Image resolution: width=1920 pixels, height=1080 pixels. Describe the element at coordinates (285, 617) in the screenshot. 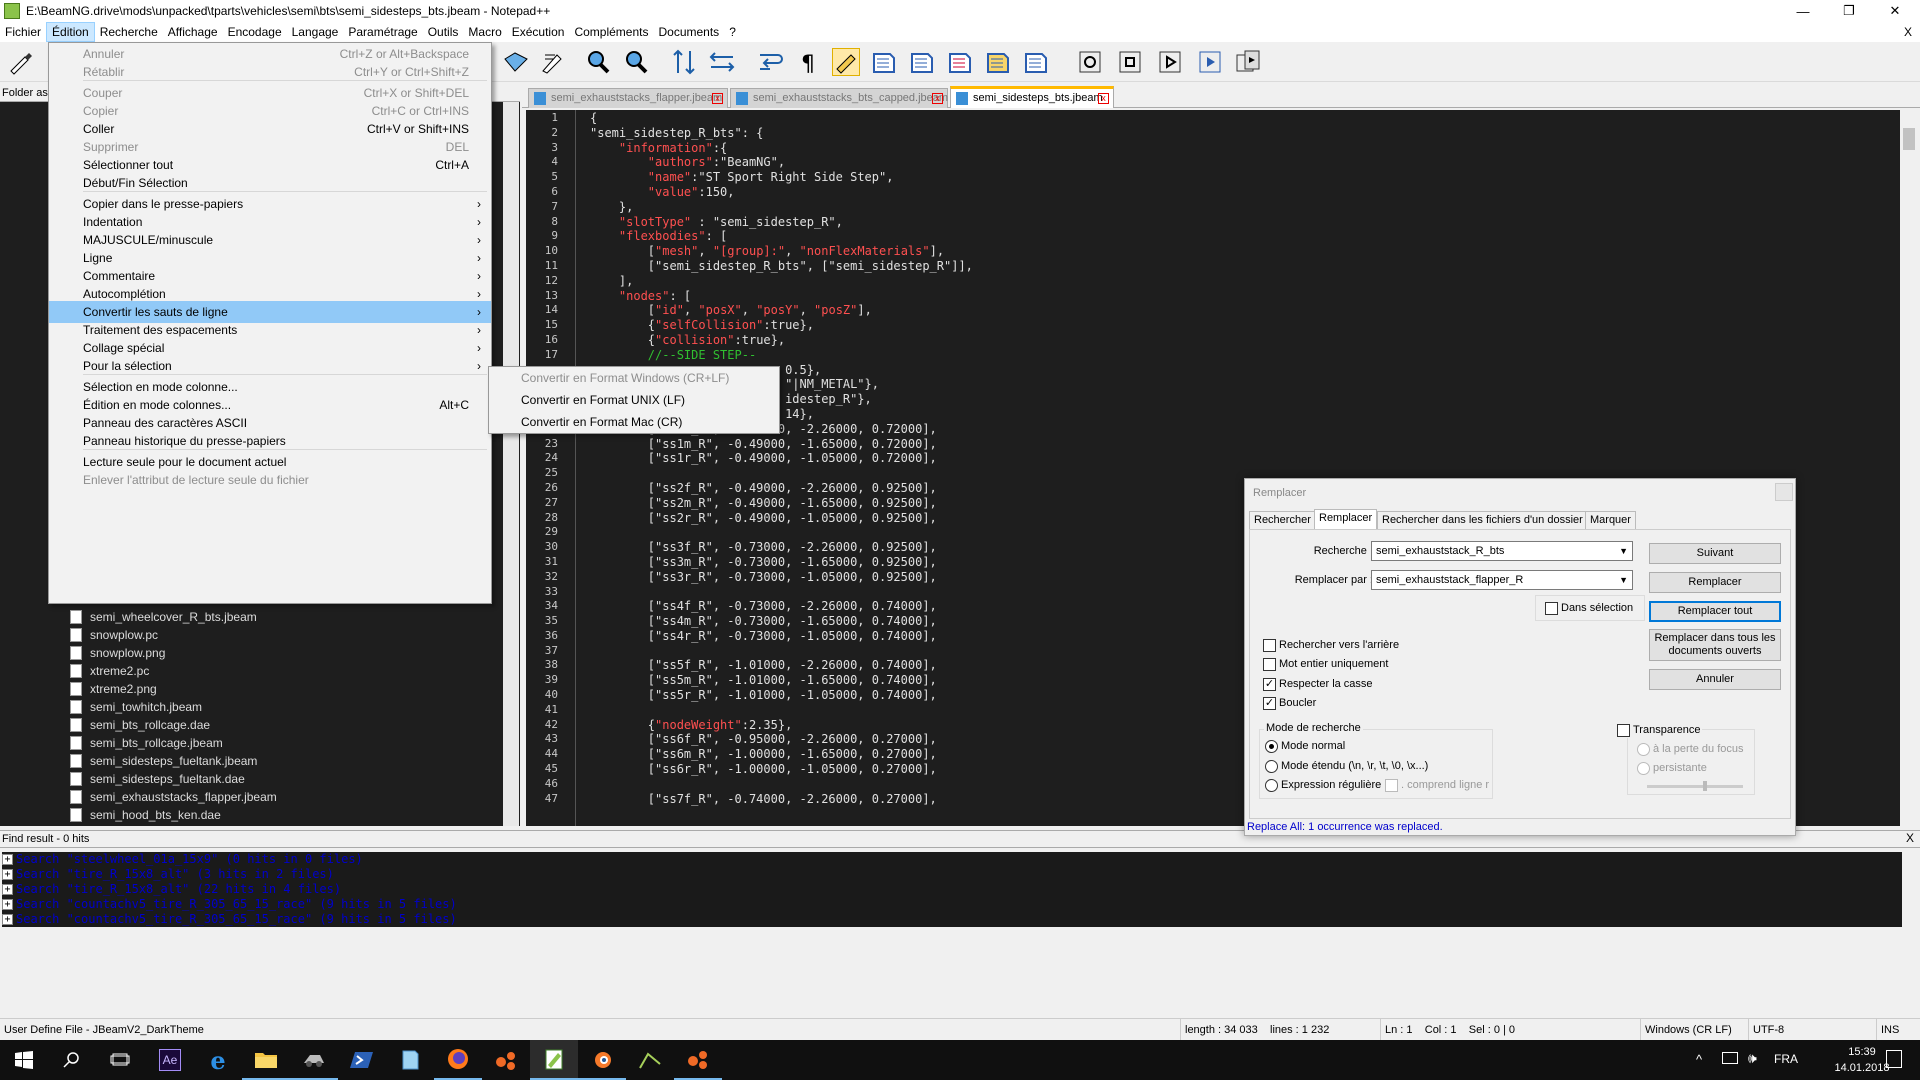

I see `file-tree-item: semi_wheelcover_R_bts.jbeam` at that location.